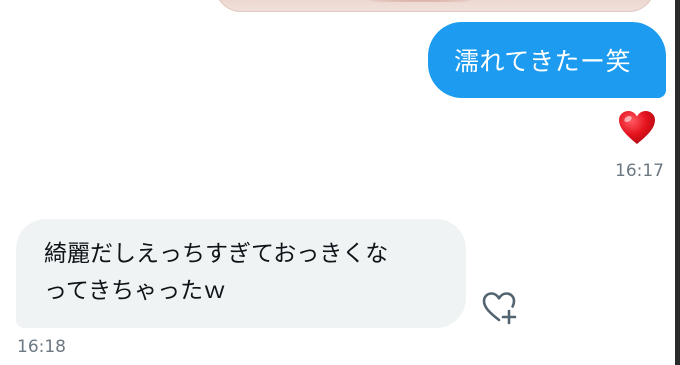 This screenshot has height=365, width=680. I want to click on outgoing-message-bubble: 濡れてきたー笑, so click(547, 60).